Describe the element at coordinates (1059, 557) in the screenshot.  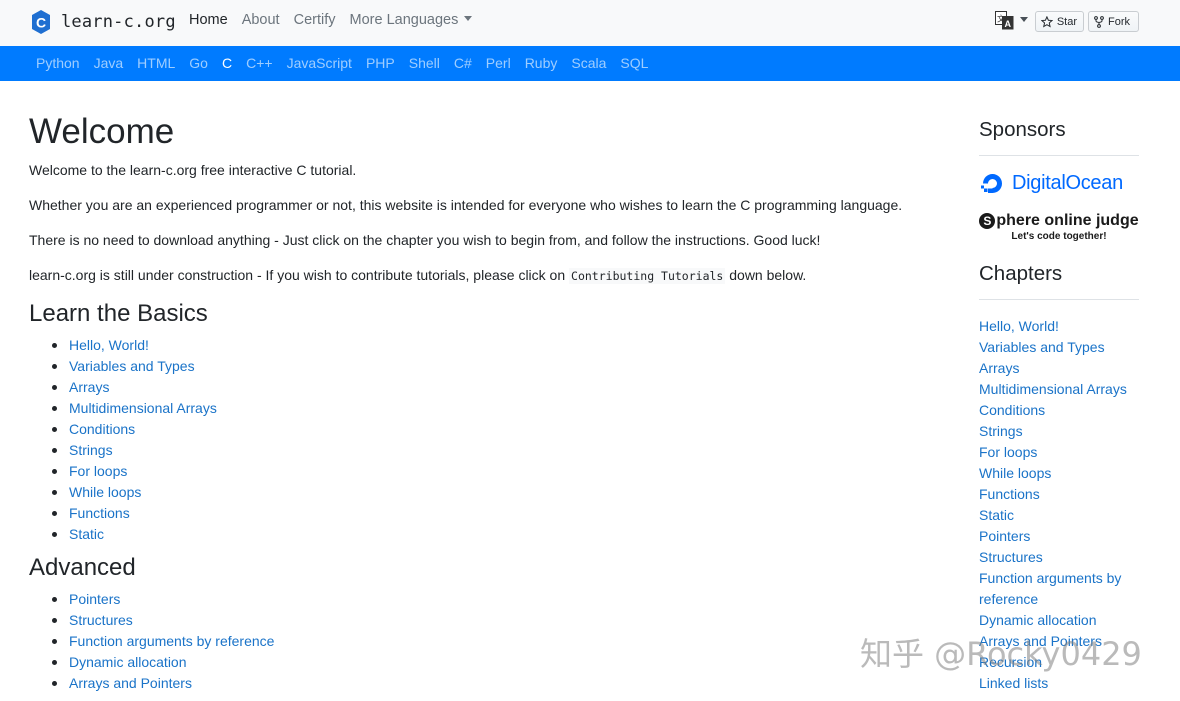
I see `sidebar-chapter-link: Structures` at that location.